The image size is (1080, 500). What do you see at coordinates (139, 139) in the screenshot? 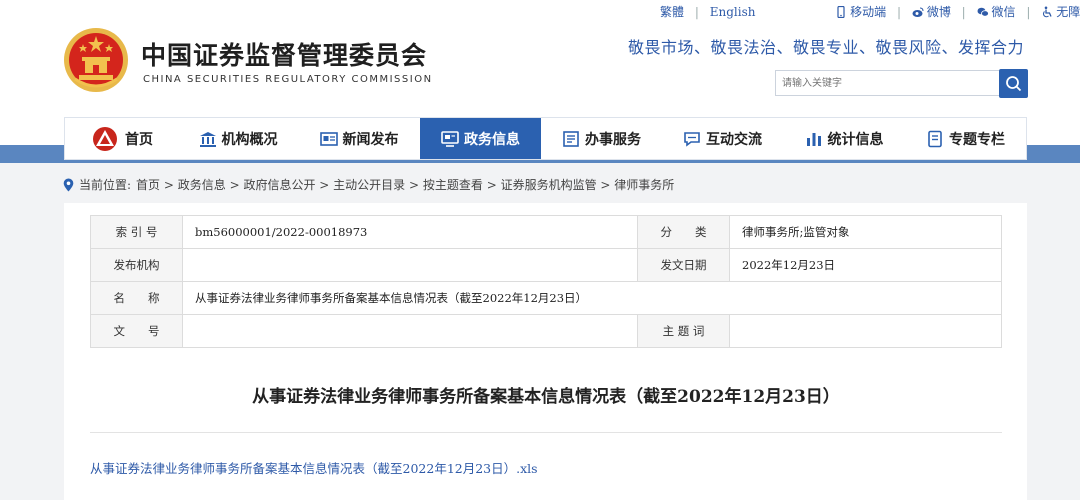
I see `nav-item-label: 首页` at bounding box center [139, 139].